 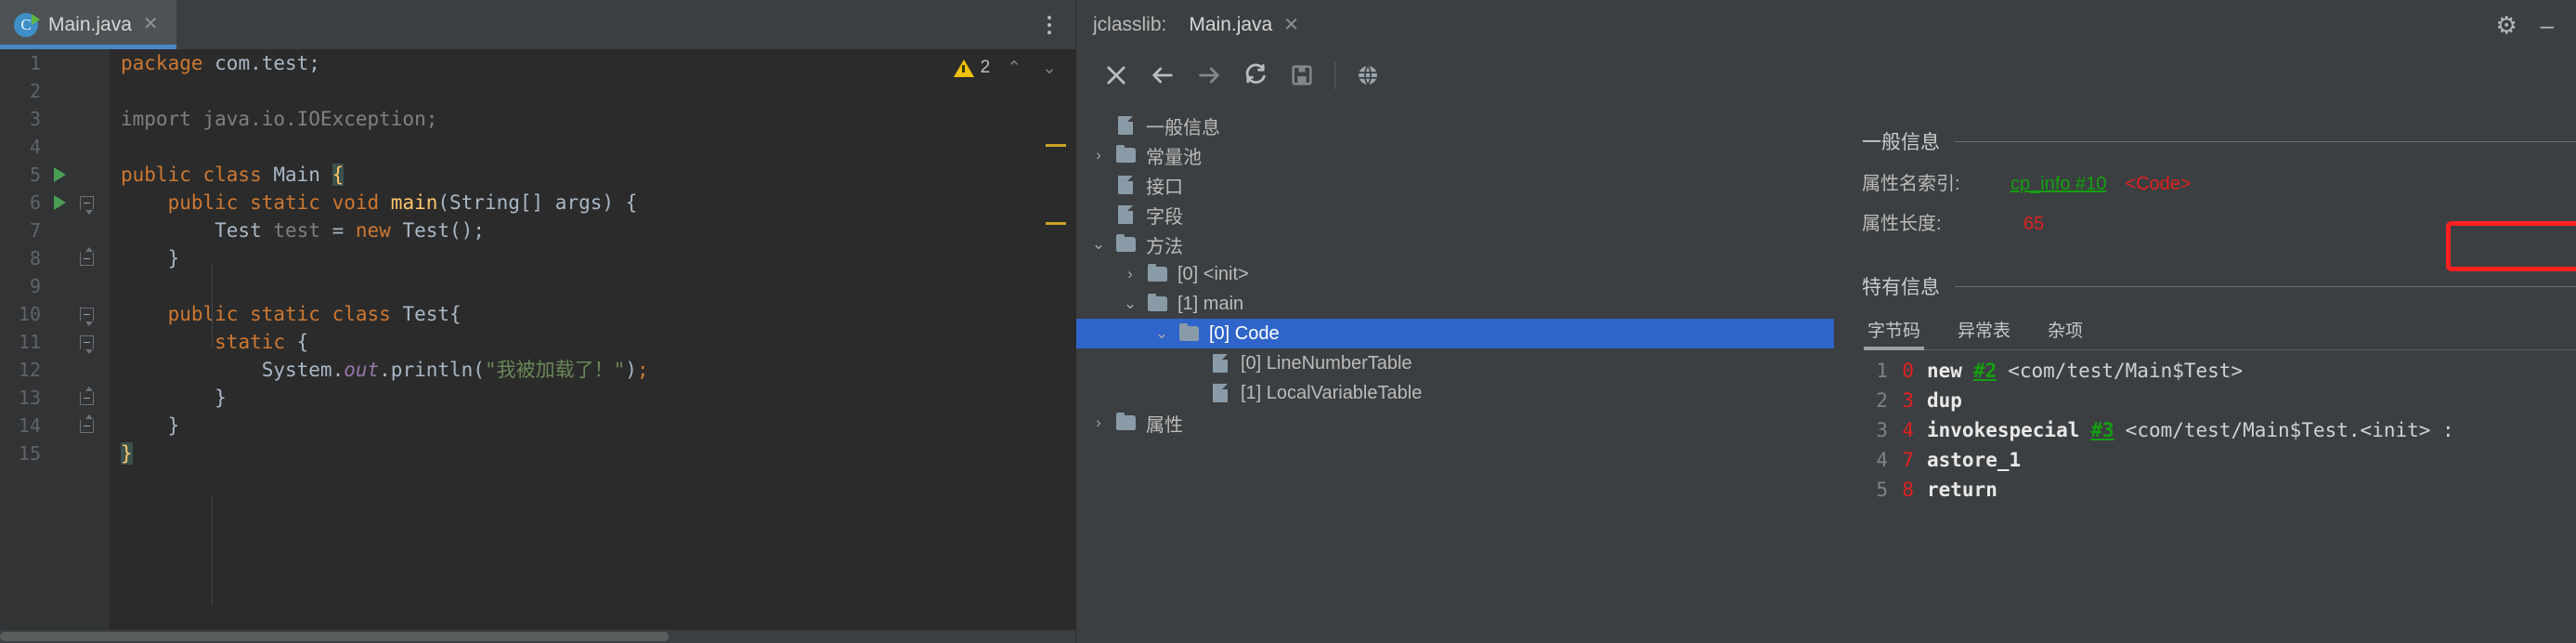 I want to click on gutter-row: 11, so click(x=55, y=342).